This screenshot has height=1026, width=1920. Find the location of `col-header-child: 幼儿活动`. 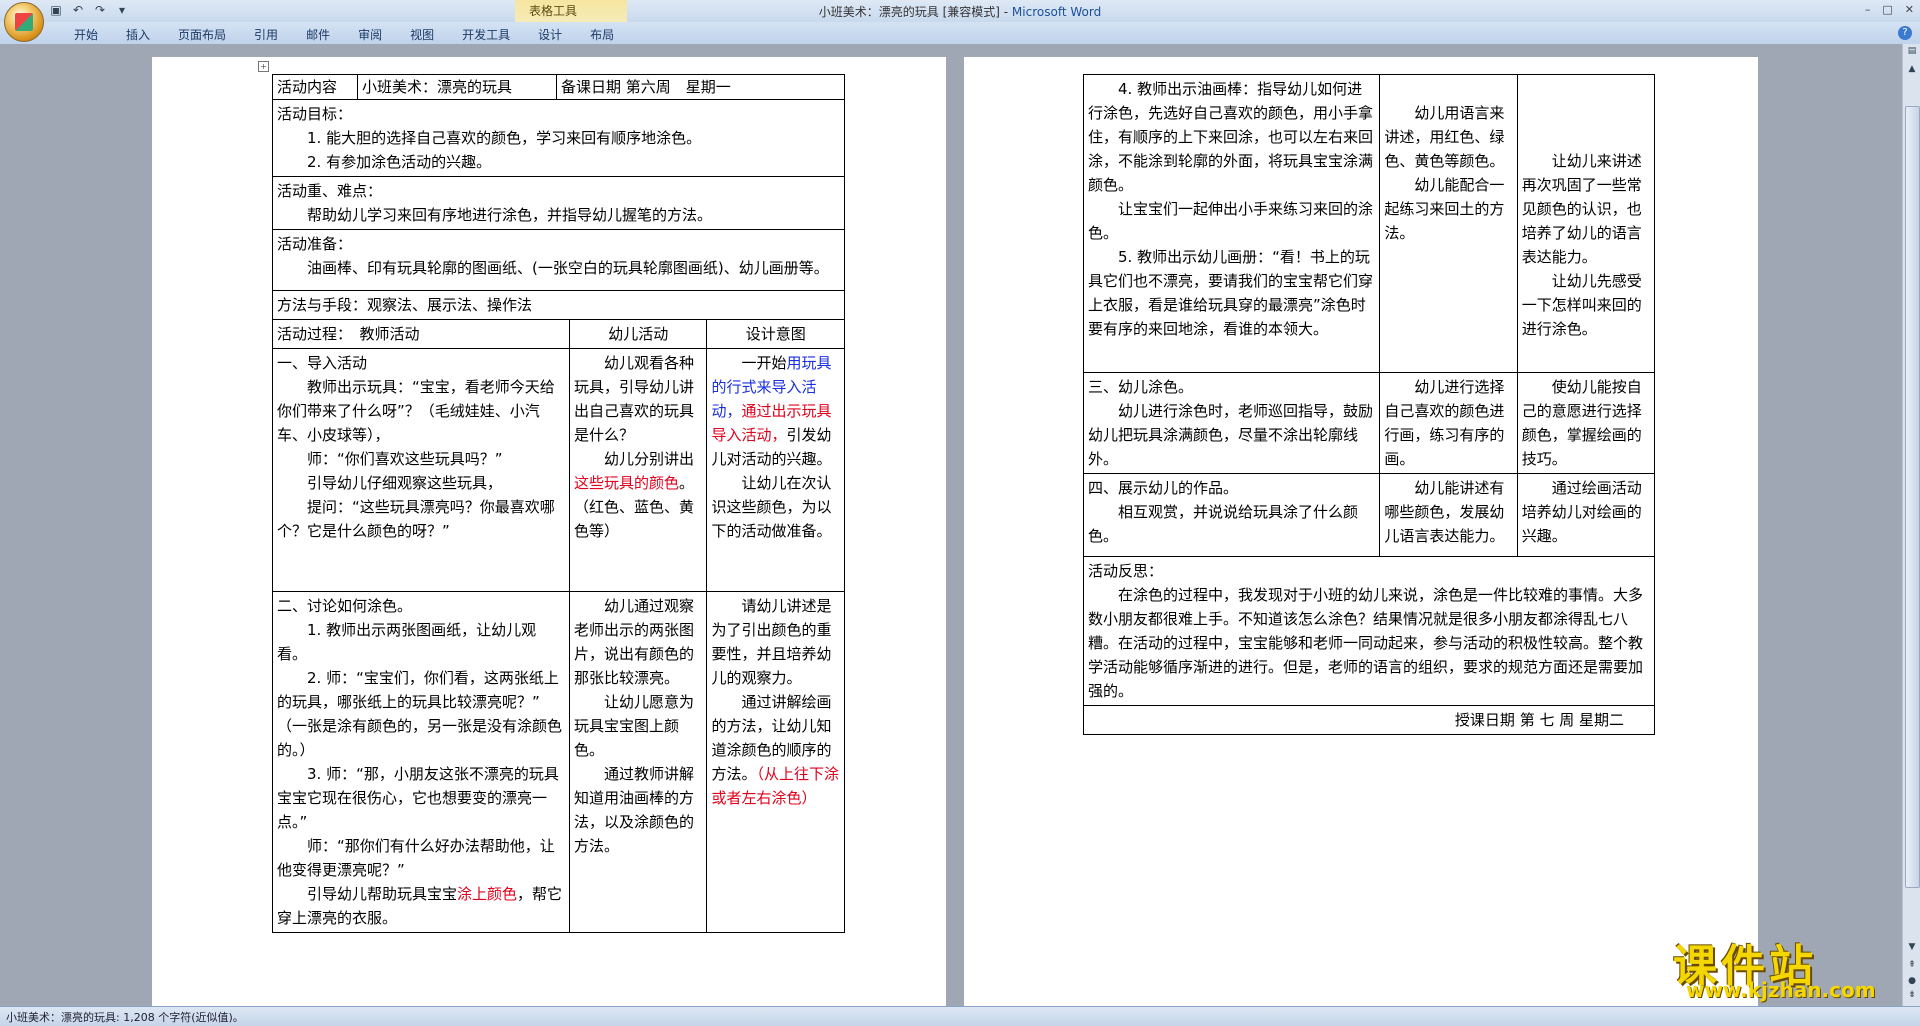

col-header-child: 幼儿活动 is located at coordinates (638, 334).